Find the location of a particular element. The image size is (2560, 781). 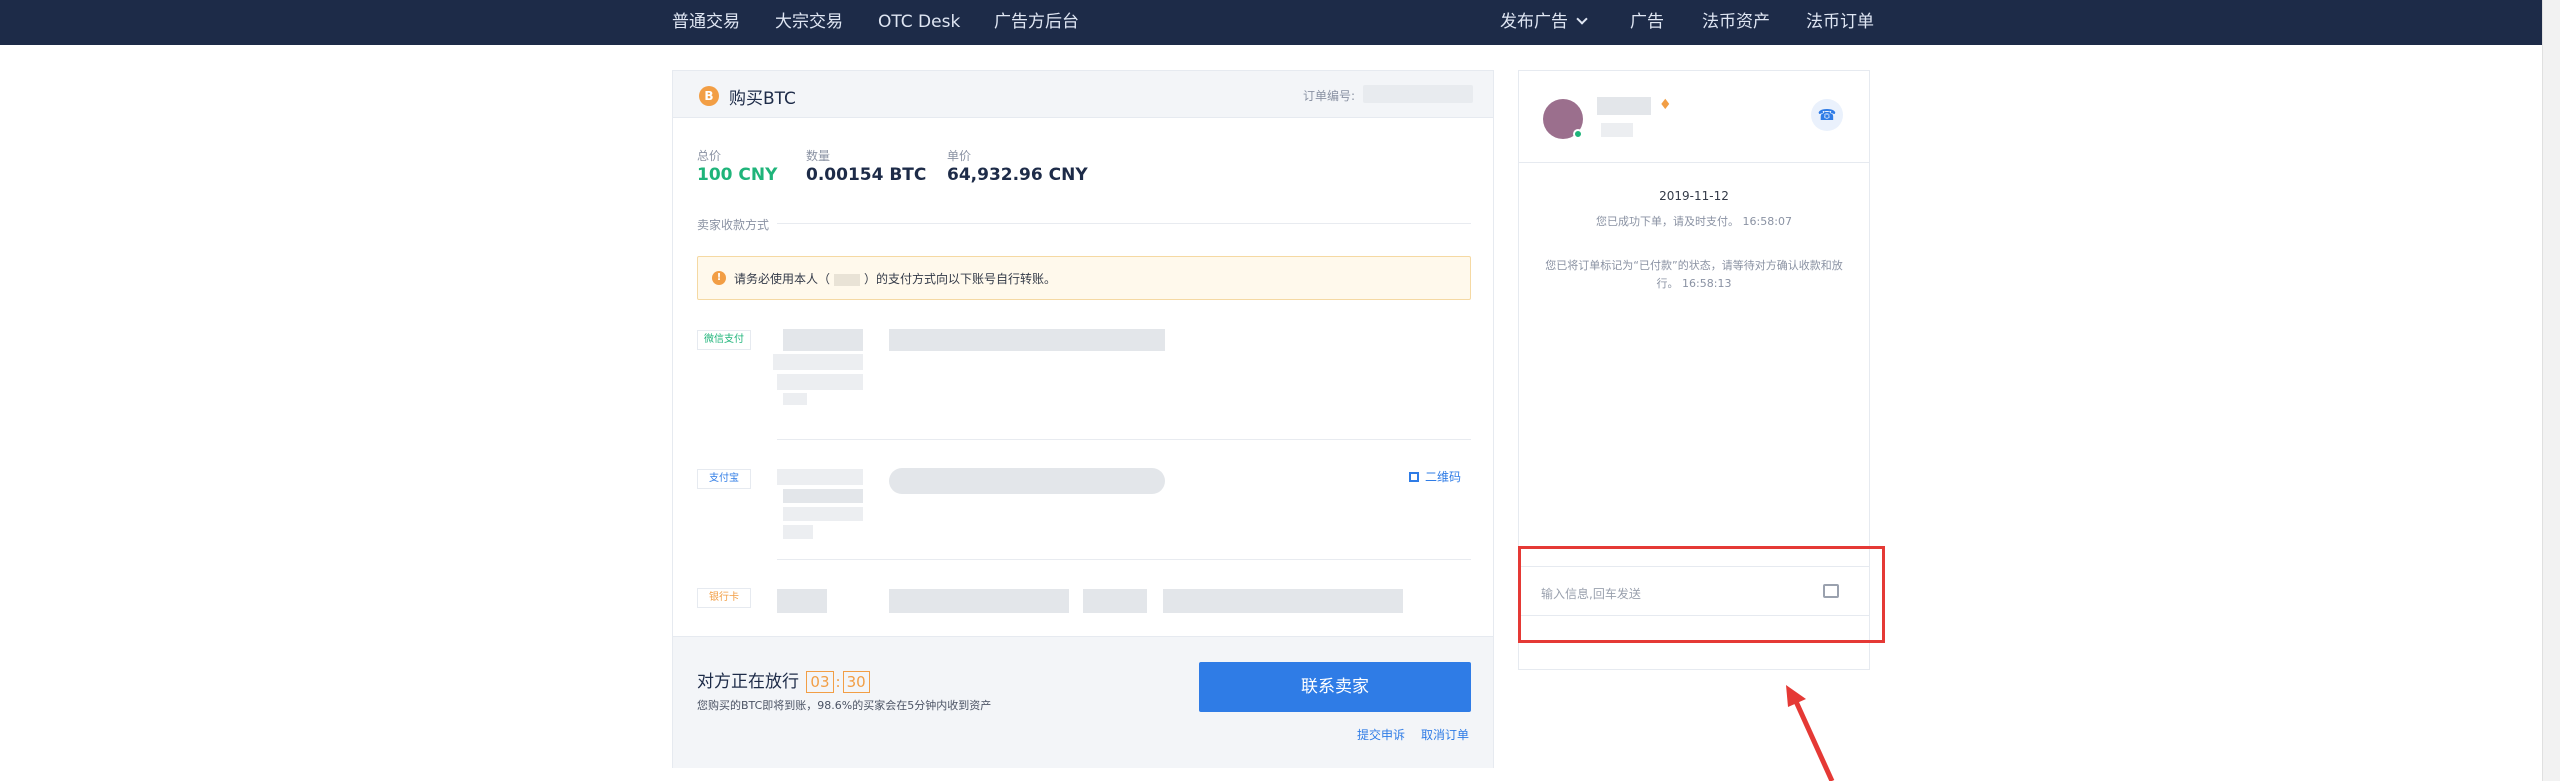

bank-card-tag: 银行卡 is located at coordinates (724, 598).